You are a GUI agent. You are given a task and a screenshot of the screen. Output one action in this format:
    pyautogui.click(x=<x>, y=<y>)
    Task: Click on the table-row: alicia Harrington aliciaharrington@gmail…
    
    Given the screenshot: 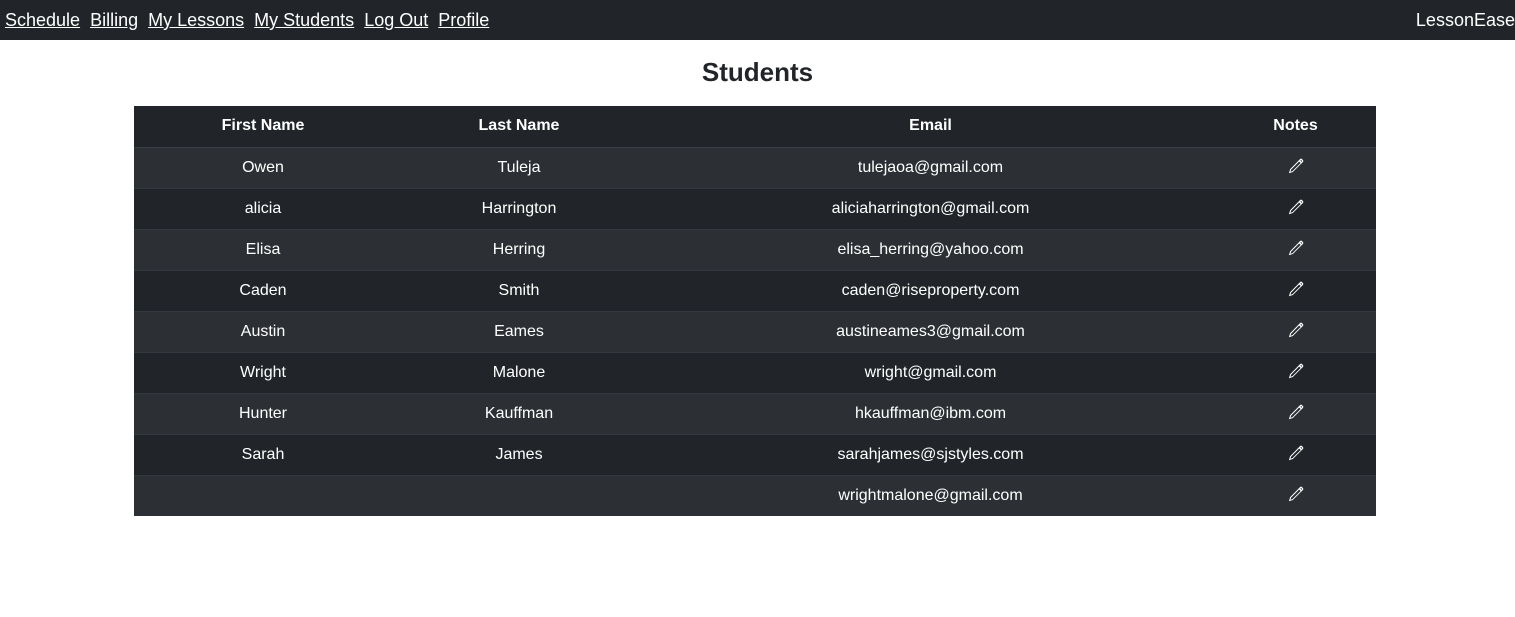 What is the action you would take?
    pyautogui.click(x=755, y=208)
    